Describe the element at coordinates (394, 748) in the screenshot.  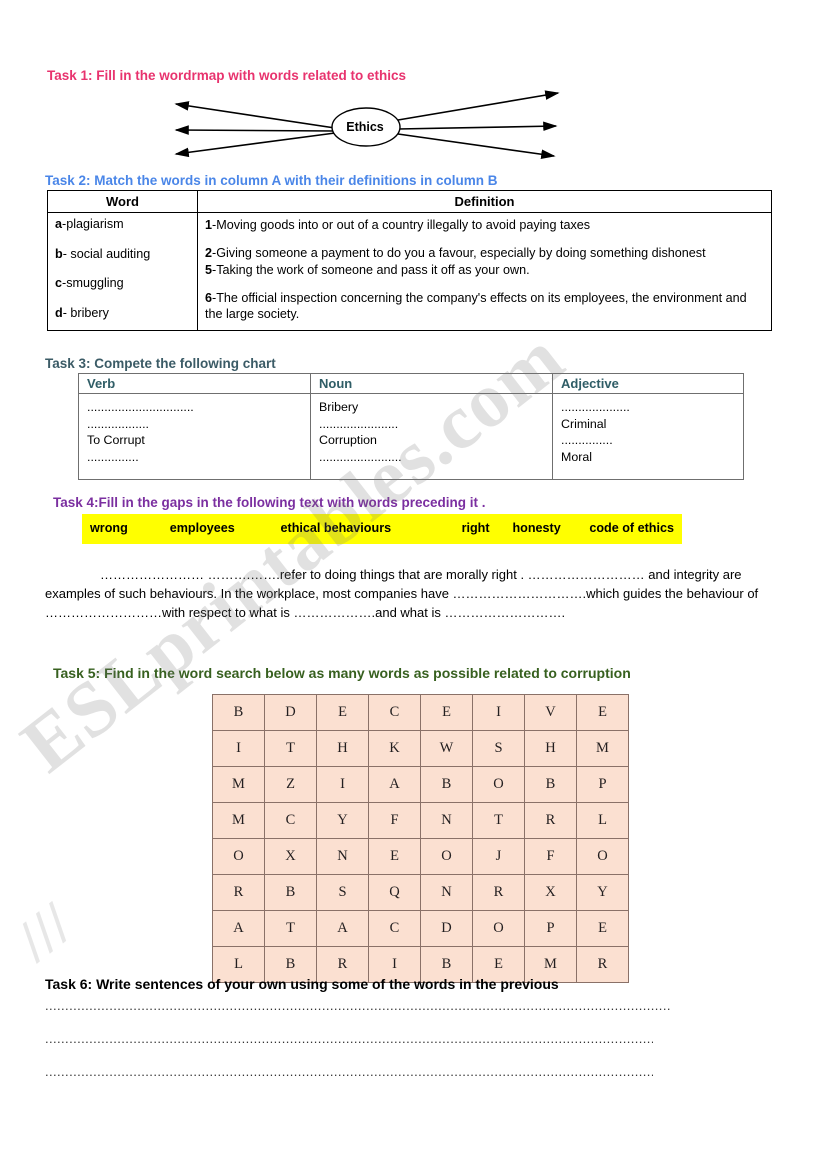
I see `word-search-cell: K` at that location.